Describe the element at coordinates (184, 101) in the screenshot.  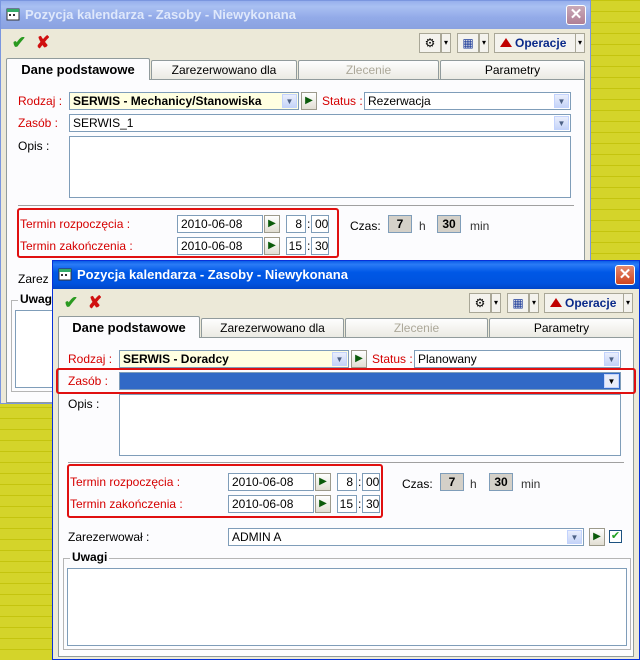
I see `rodzaj-combo: SERWIS - Mechanicy/Stanowiska ▼` at that location.